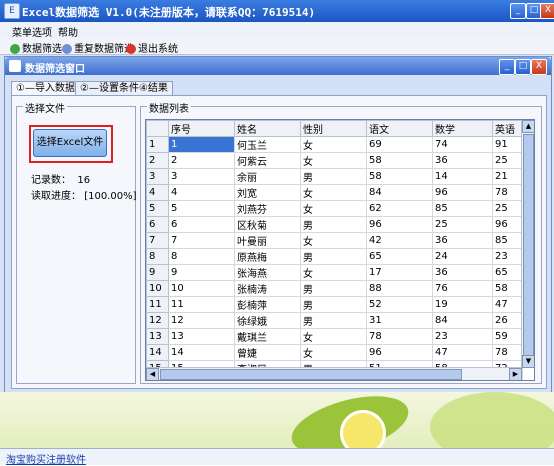  What do you see at coordinates (267, 224) in the screenshot?
I see `table-cell: 区秋菊` at bounding box center [267, 224].